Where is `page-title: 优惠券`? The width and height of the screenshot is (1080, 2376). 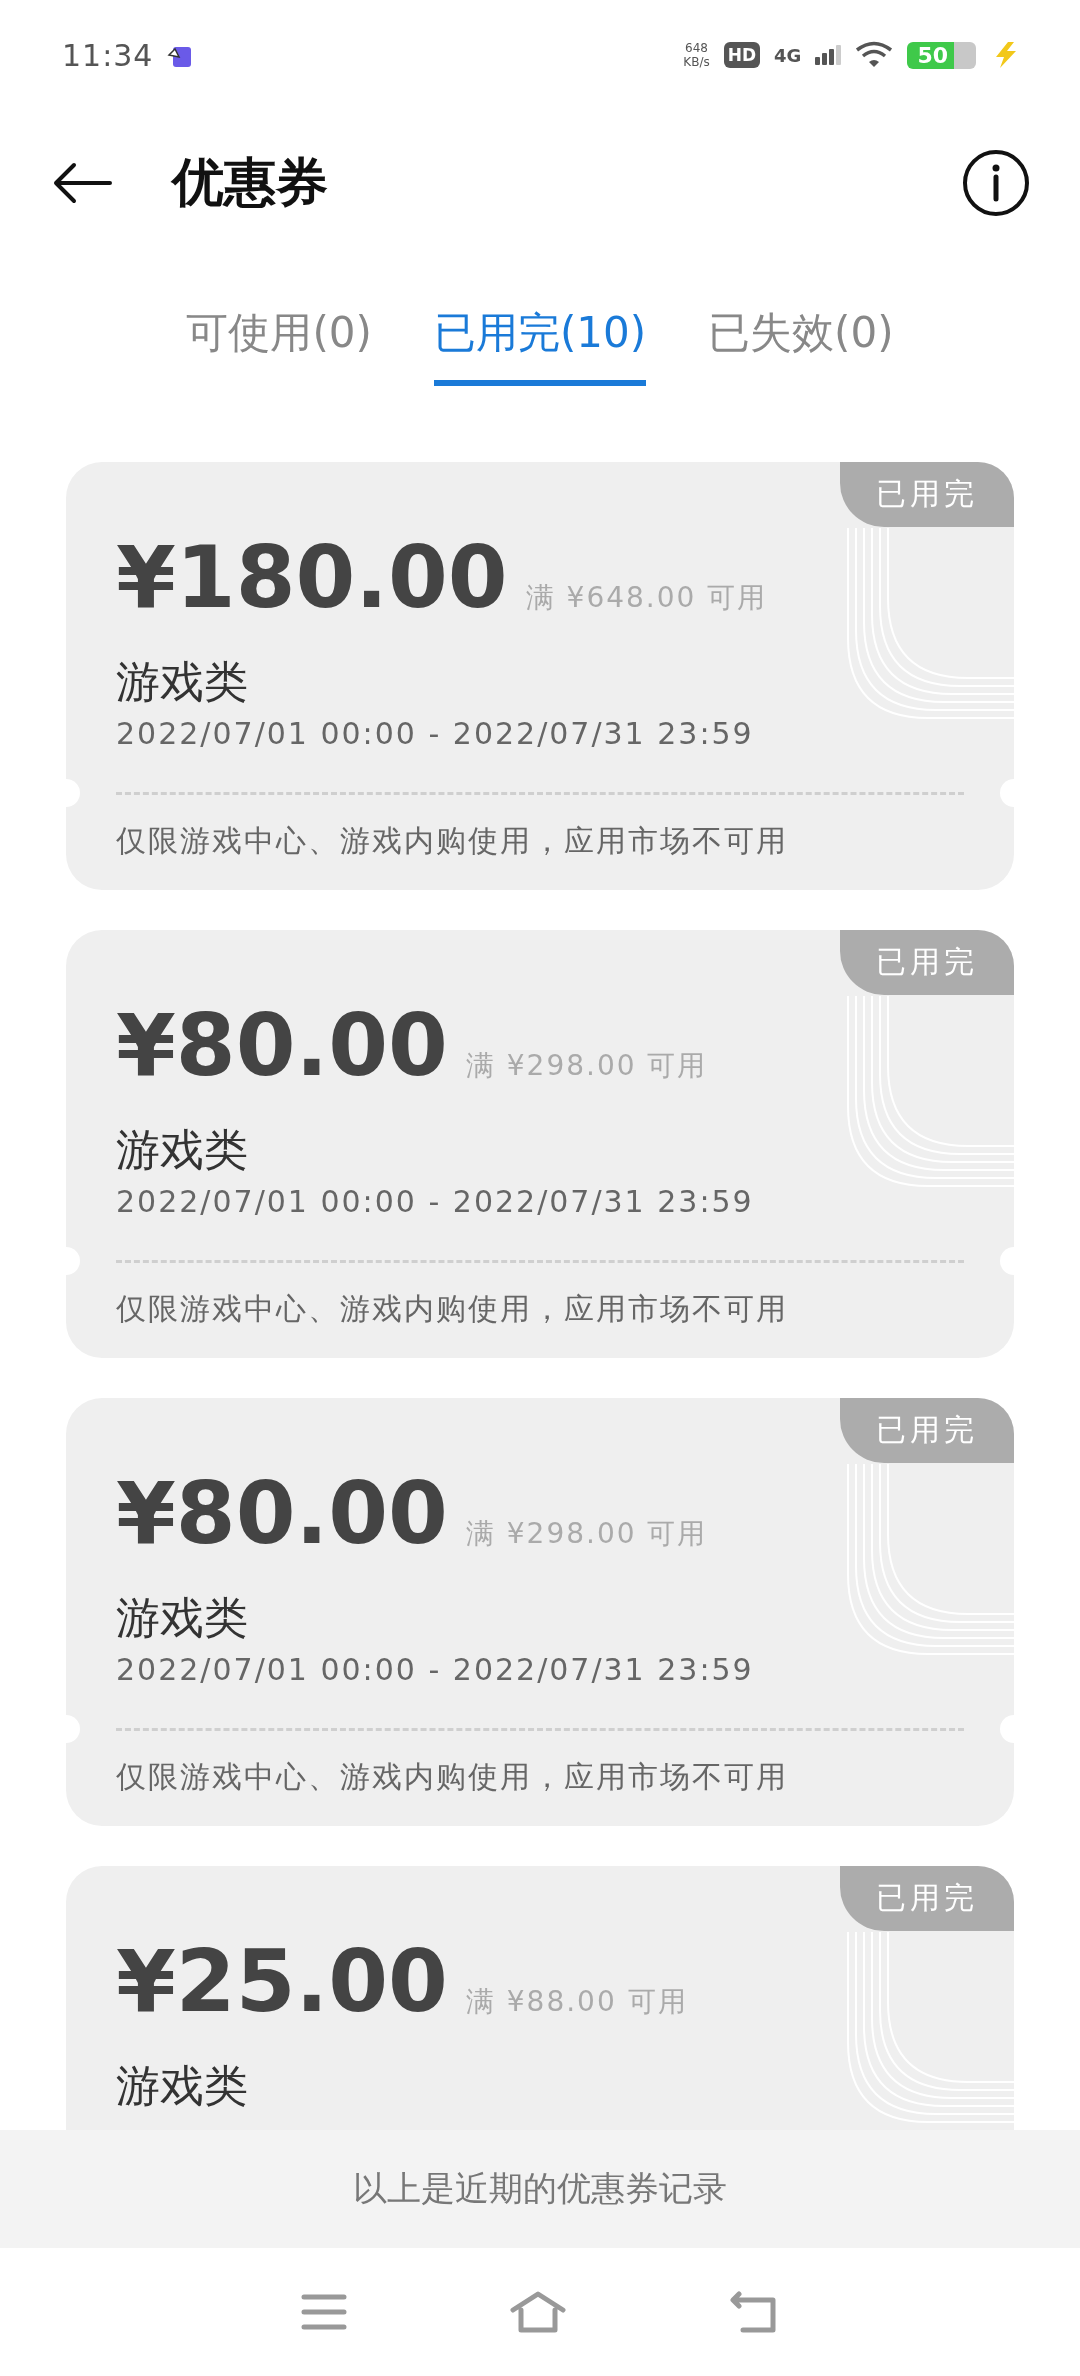 page-title: 优惠券 is located at coordinates (250, 182).